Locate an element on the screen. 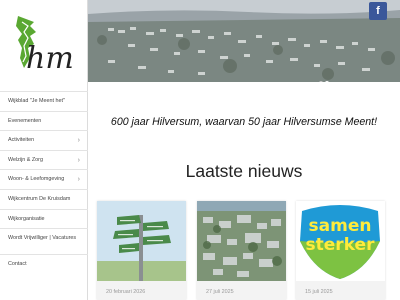  sidebar-item-label: Woon- & Leefomgeving is located at coordinates (36, 179).